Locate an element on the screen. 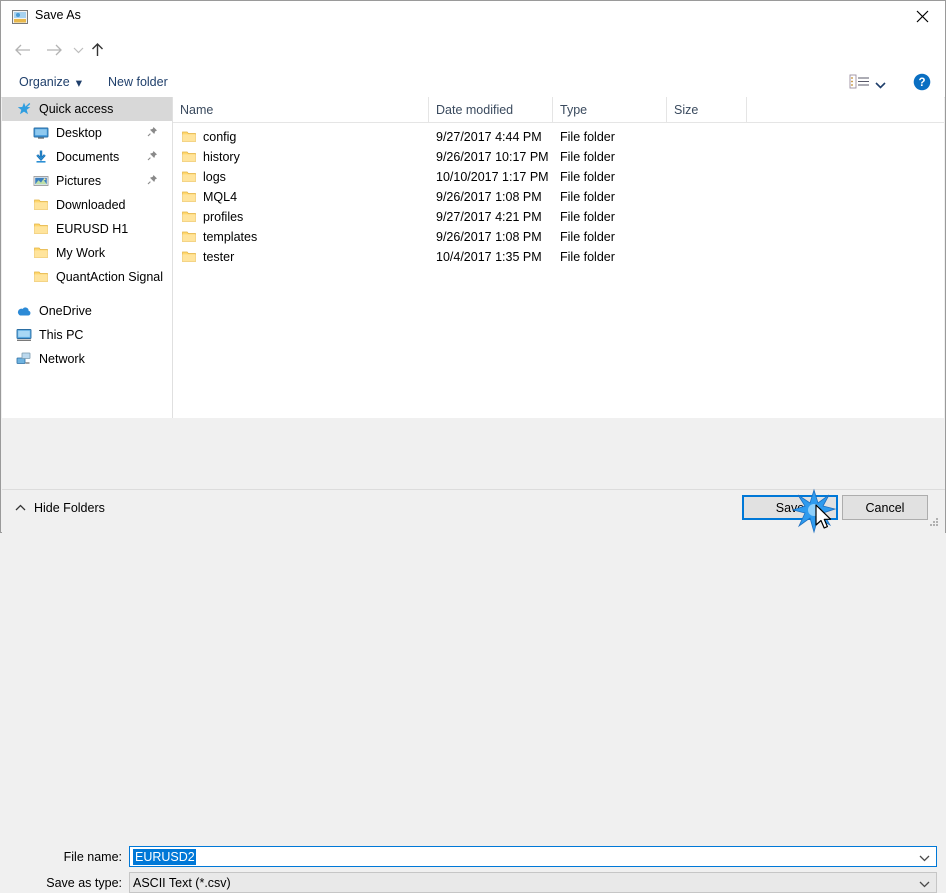 Image resolution: width=946 pixels, height=893 pixels. save-button-label: Save is located at coordinates (790, 507).